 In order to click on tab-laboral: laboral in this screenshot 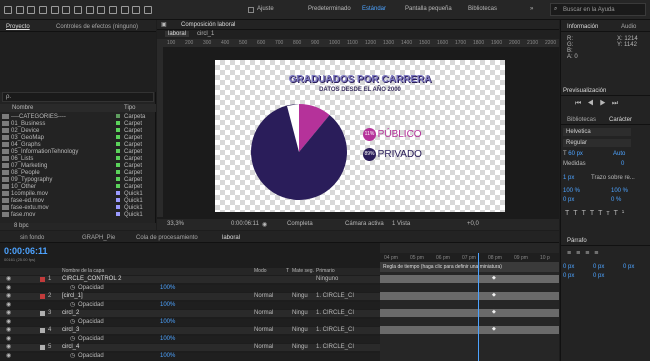, I will do `click(231, 238)`.